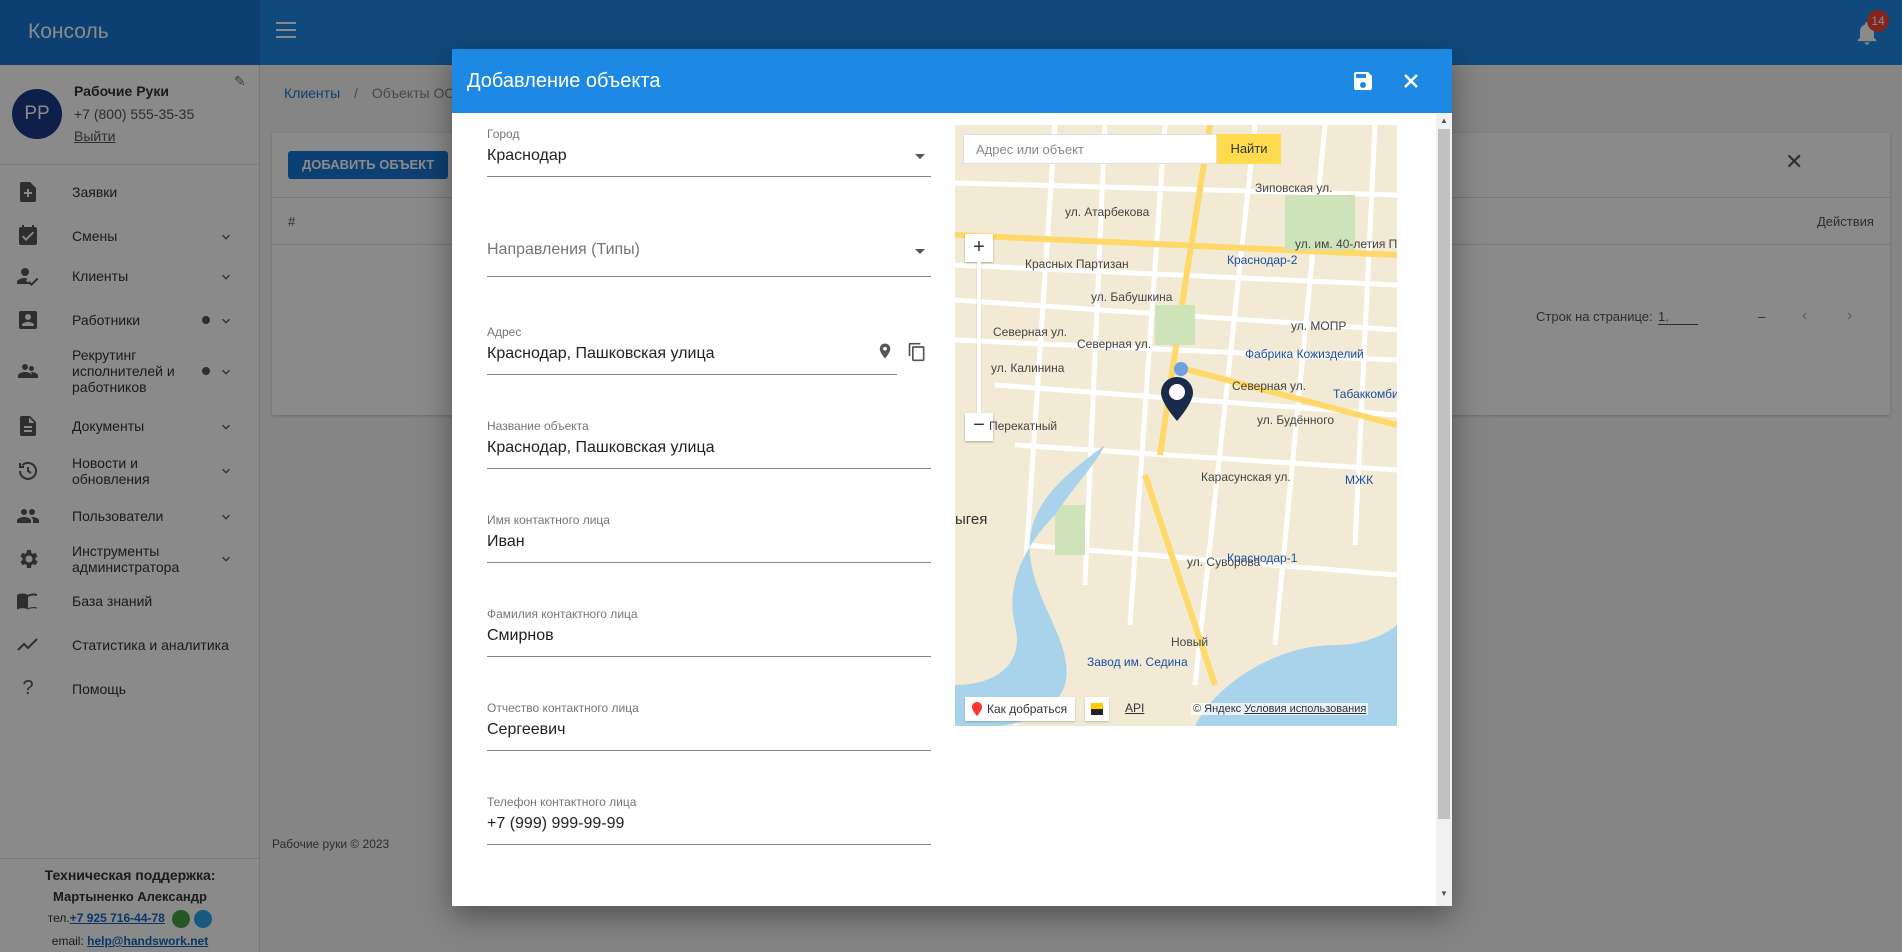 Image resolution: width=1902 pixels, height=952 pixels. I want to click on api-link: API, so click(1134, 708).